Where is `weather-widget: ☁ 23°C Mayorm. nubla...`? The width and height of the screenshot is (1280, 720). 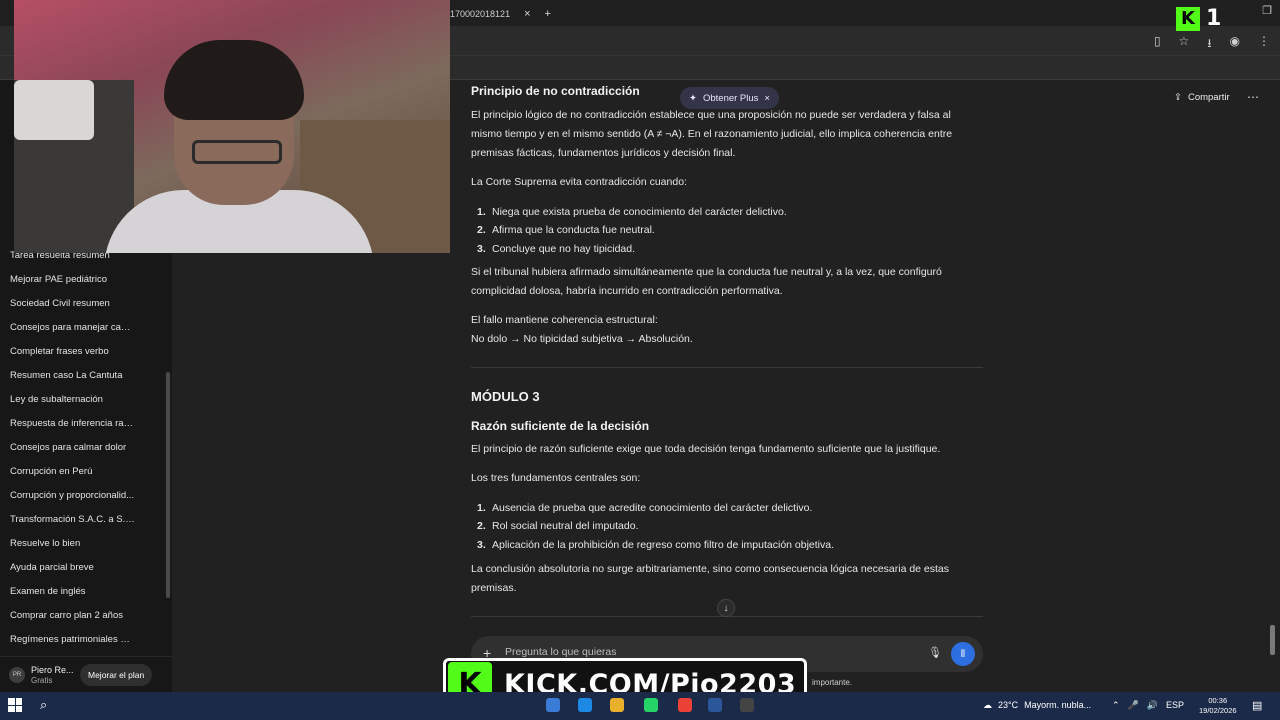 weather-widget: ☁ 23°C Mayorm. nubla... is located at coordinates (1037, 705).